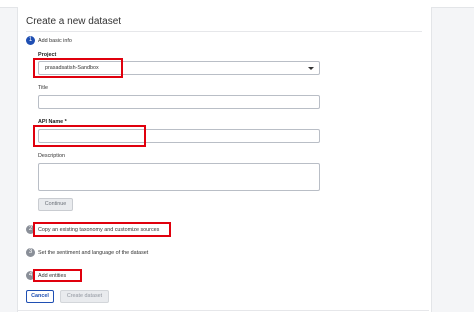  Describe the element at coordinates (78, 68) in the screenshot. I see `project-highlight-box` at that location.